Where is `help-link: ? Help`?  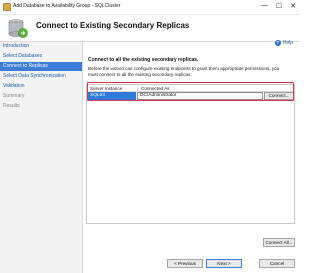 help-link: ? Help is located at coordinates (283, 43).